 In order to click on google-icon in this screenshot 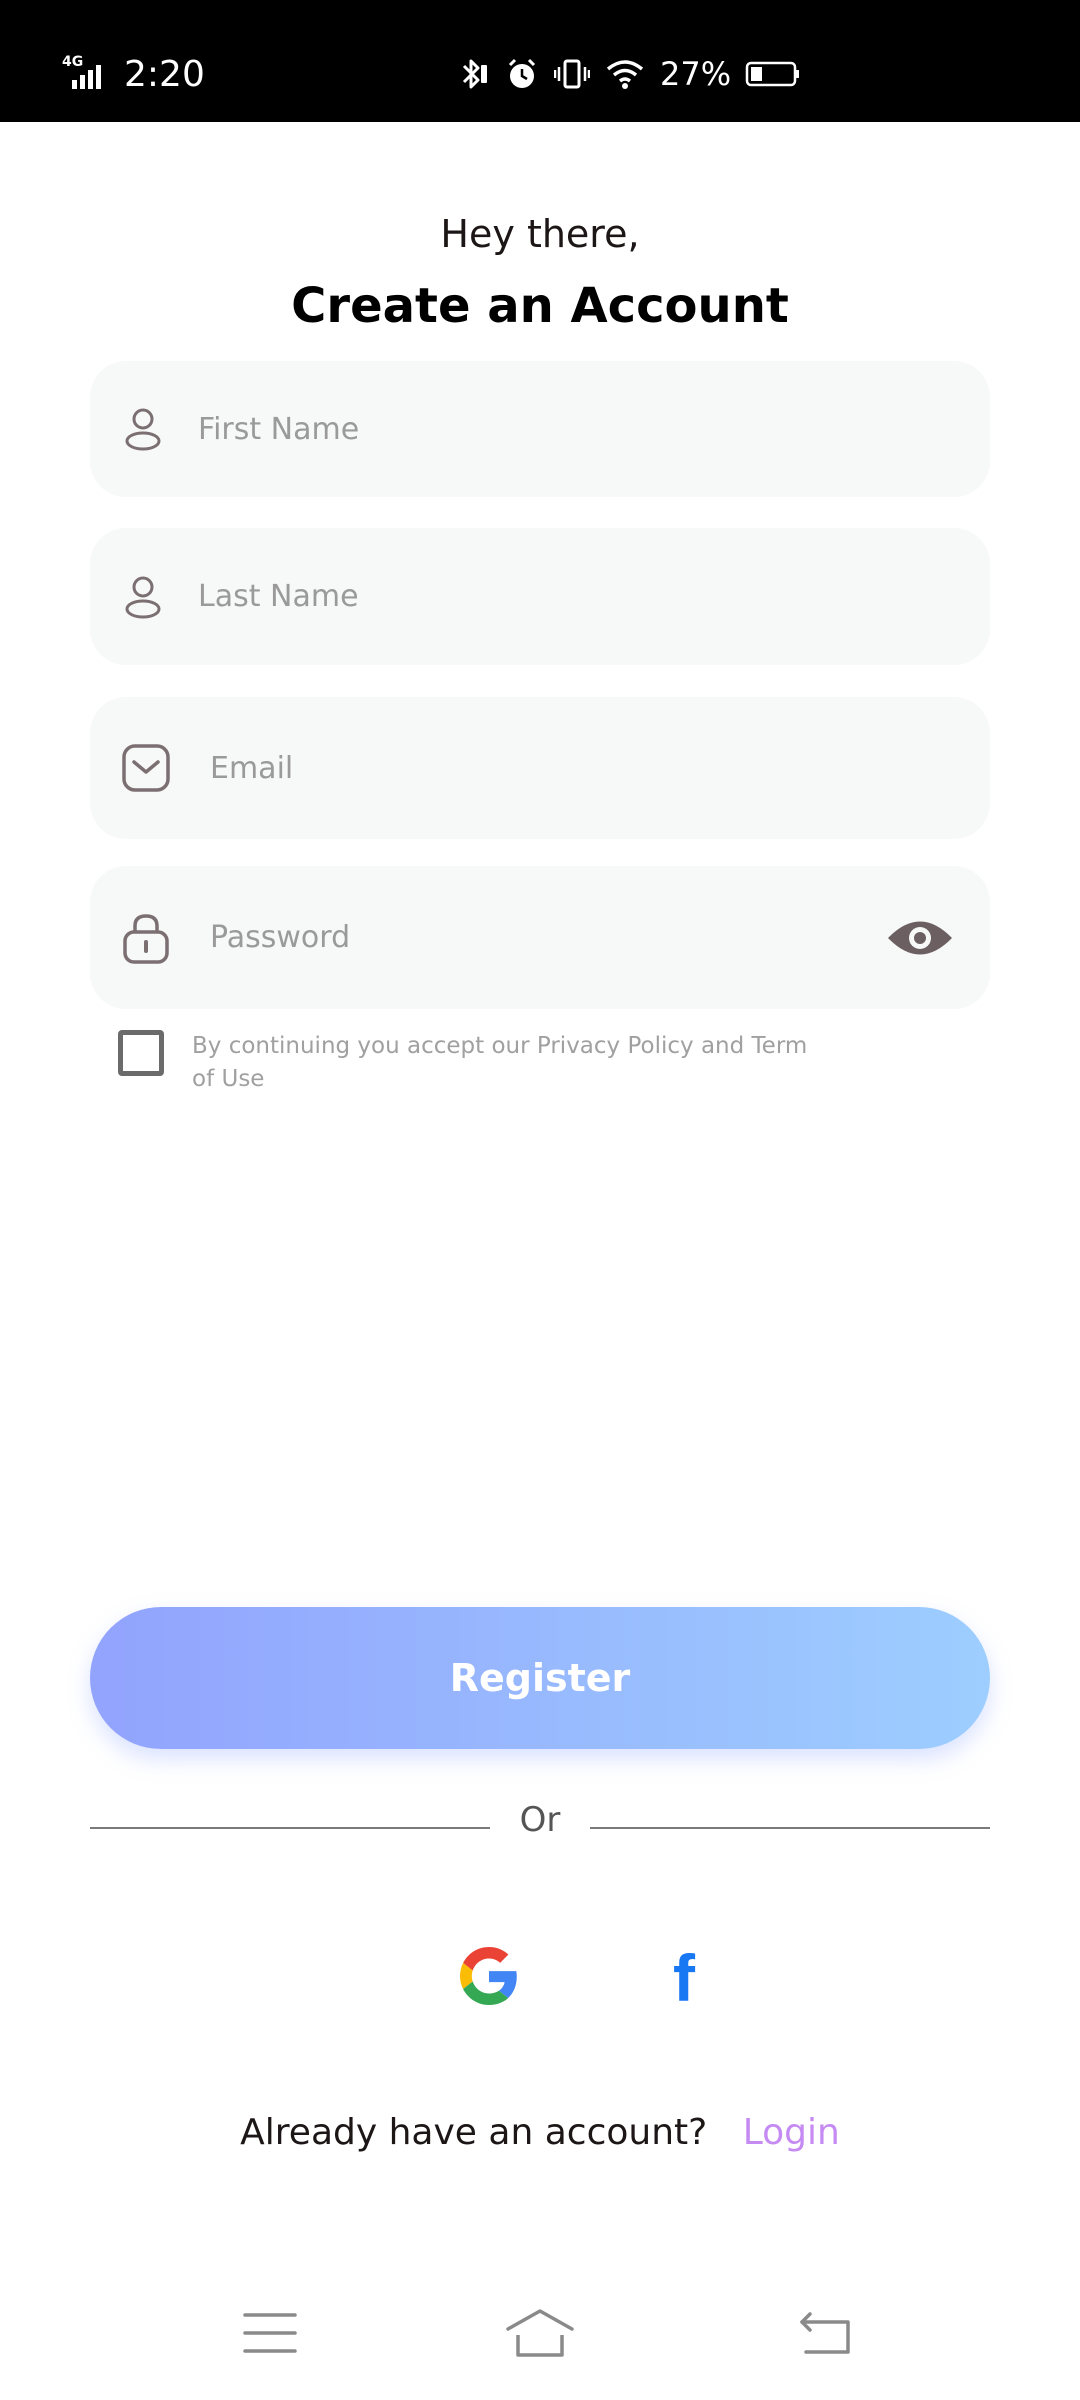, I will do `click(489, 1978)`.